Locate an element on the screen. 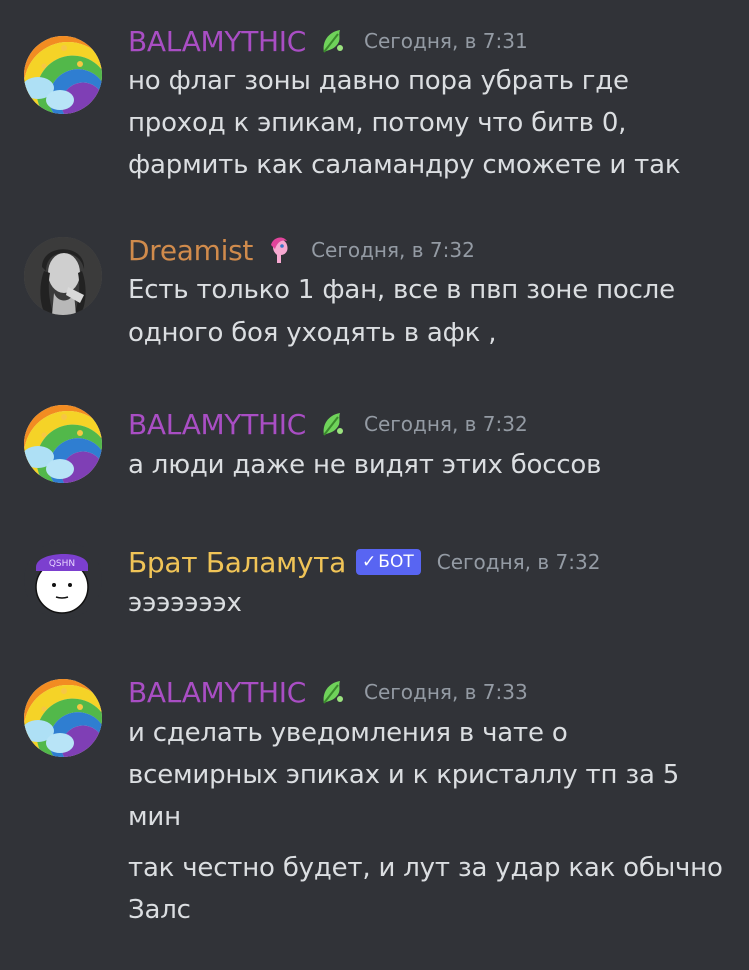 The height and width of the screenshot is (970, 749). bot-badge: ✓ БОТ is located at coordinates (388, 562).